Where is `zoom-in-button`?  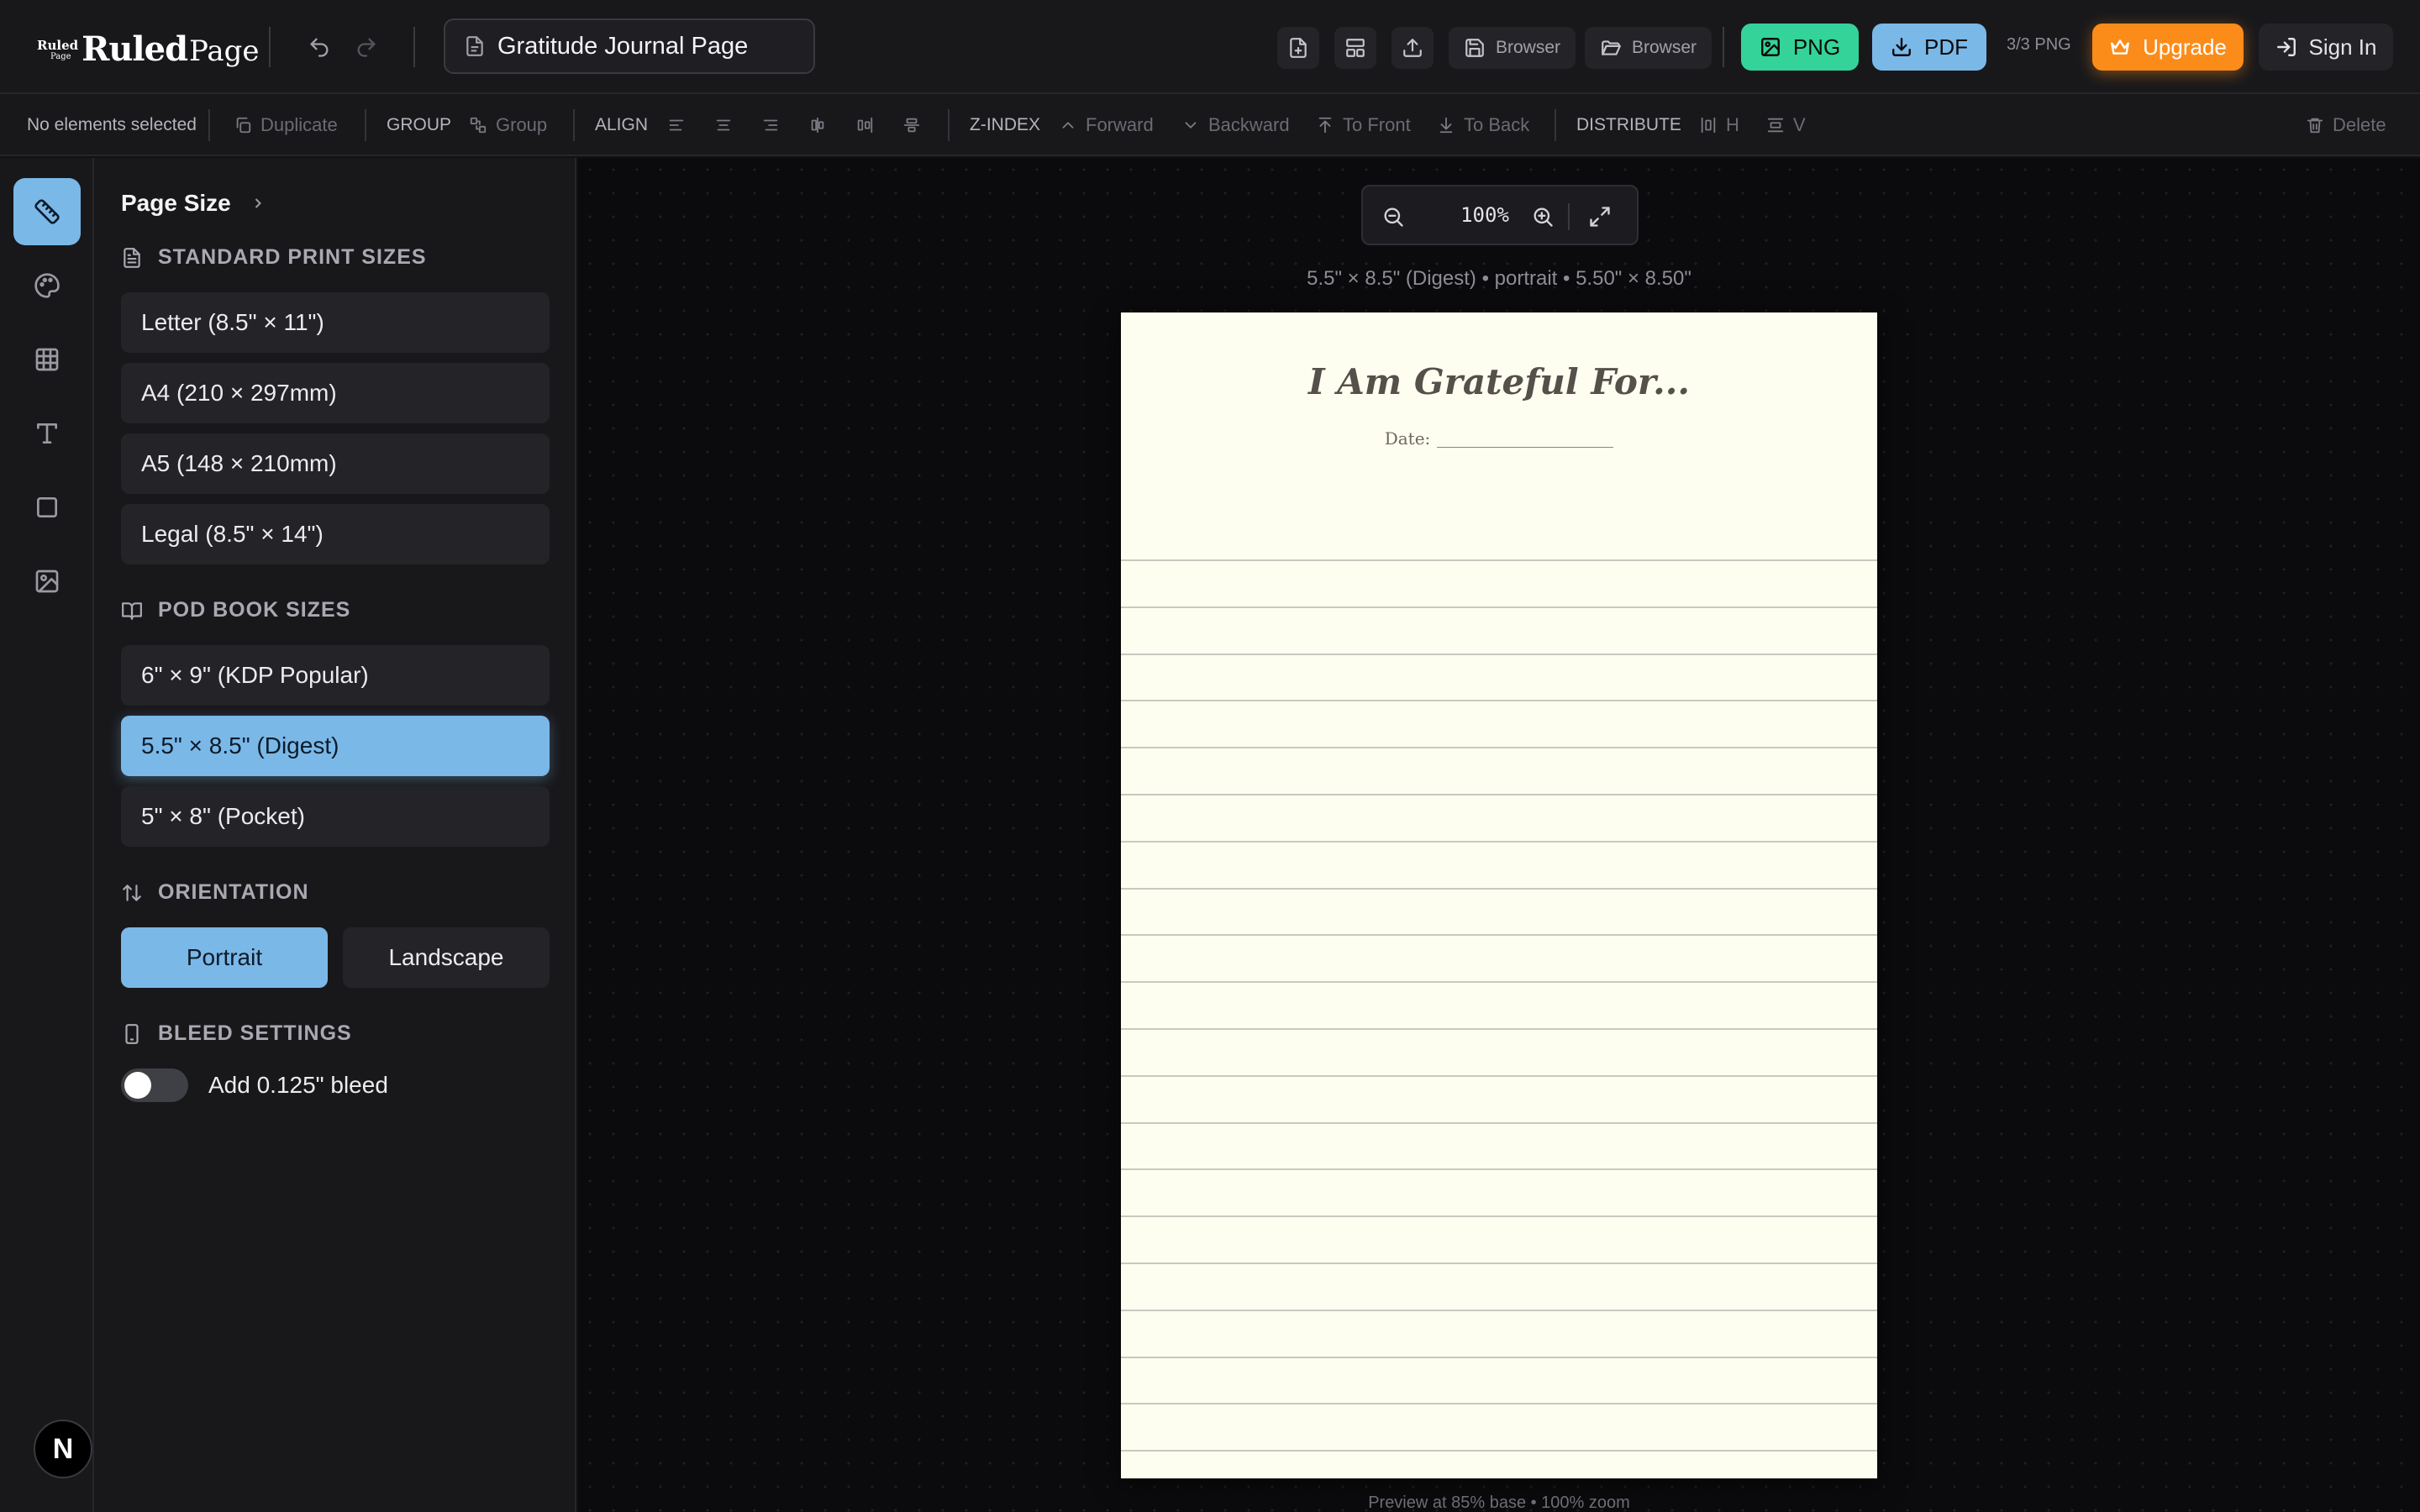 zoom-in-button is located at coordinates (1543, 219).